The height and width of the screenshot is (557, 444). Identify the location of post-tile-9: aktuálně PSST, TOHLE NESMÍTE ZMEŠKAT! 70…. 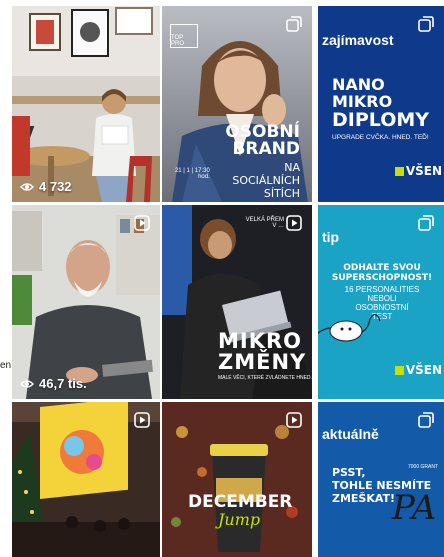
(381, 479).